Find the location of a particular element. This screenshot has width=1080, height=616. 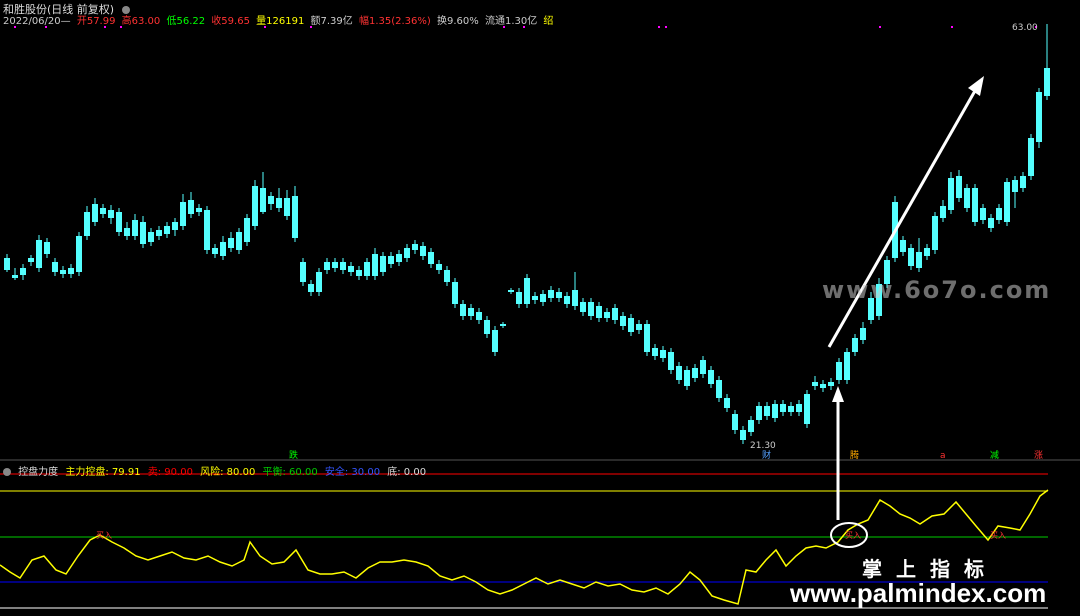

buy-label: 买入 is located at coordinates (998, 535).